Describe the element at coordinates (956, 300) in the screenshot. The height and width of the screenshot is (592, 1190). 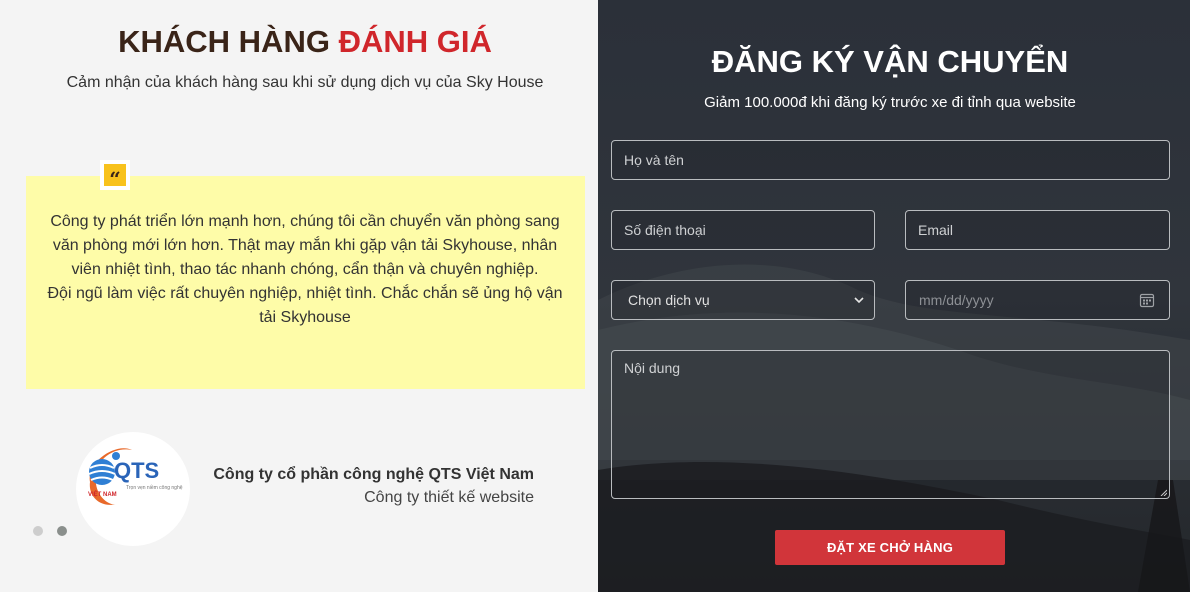
I see `date-placeholder: mm/dd/yyyy` at that location.